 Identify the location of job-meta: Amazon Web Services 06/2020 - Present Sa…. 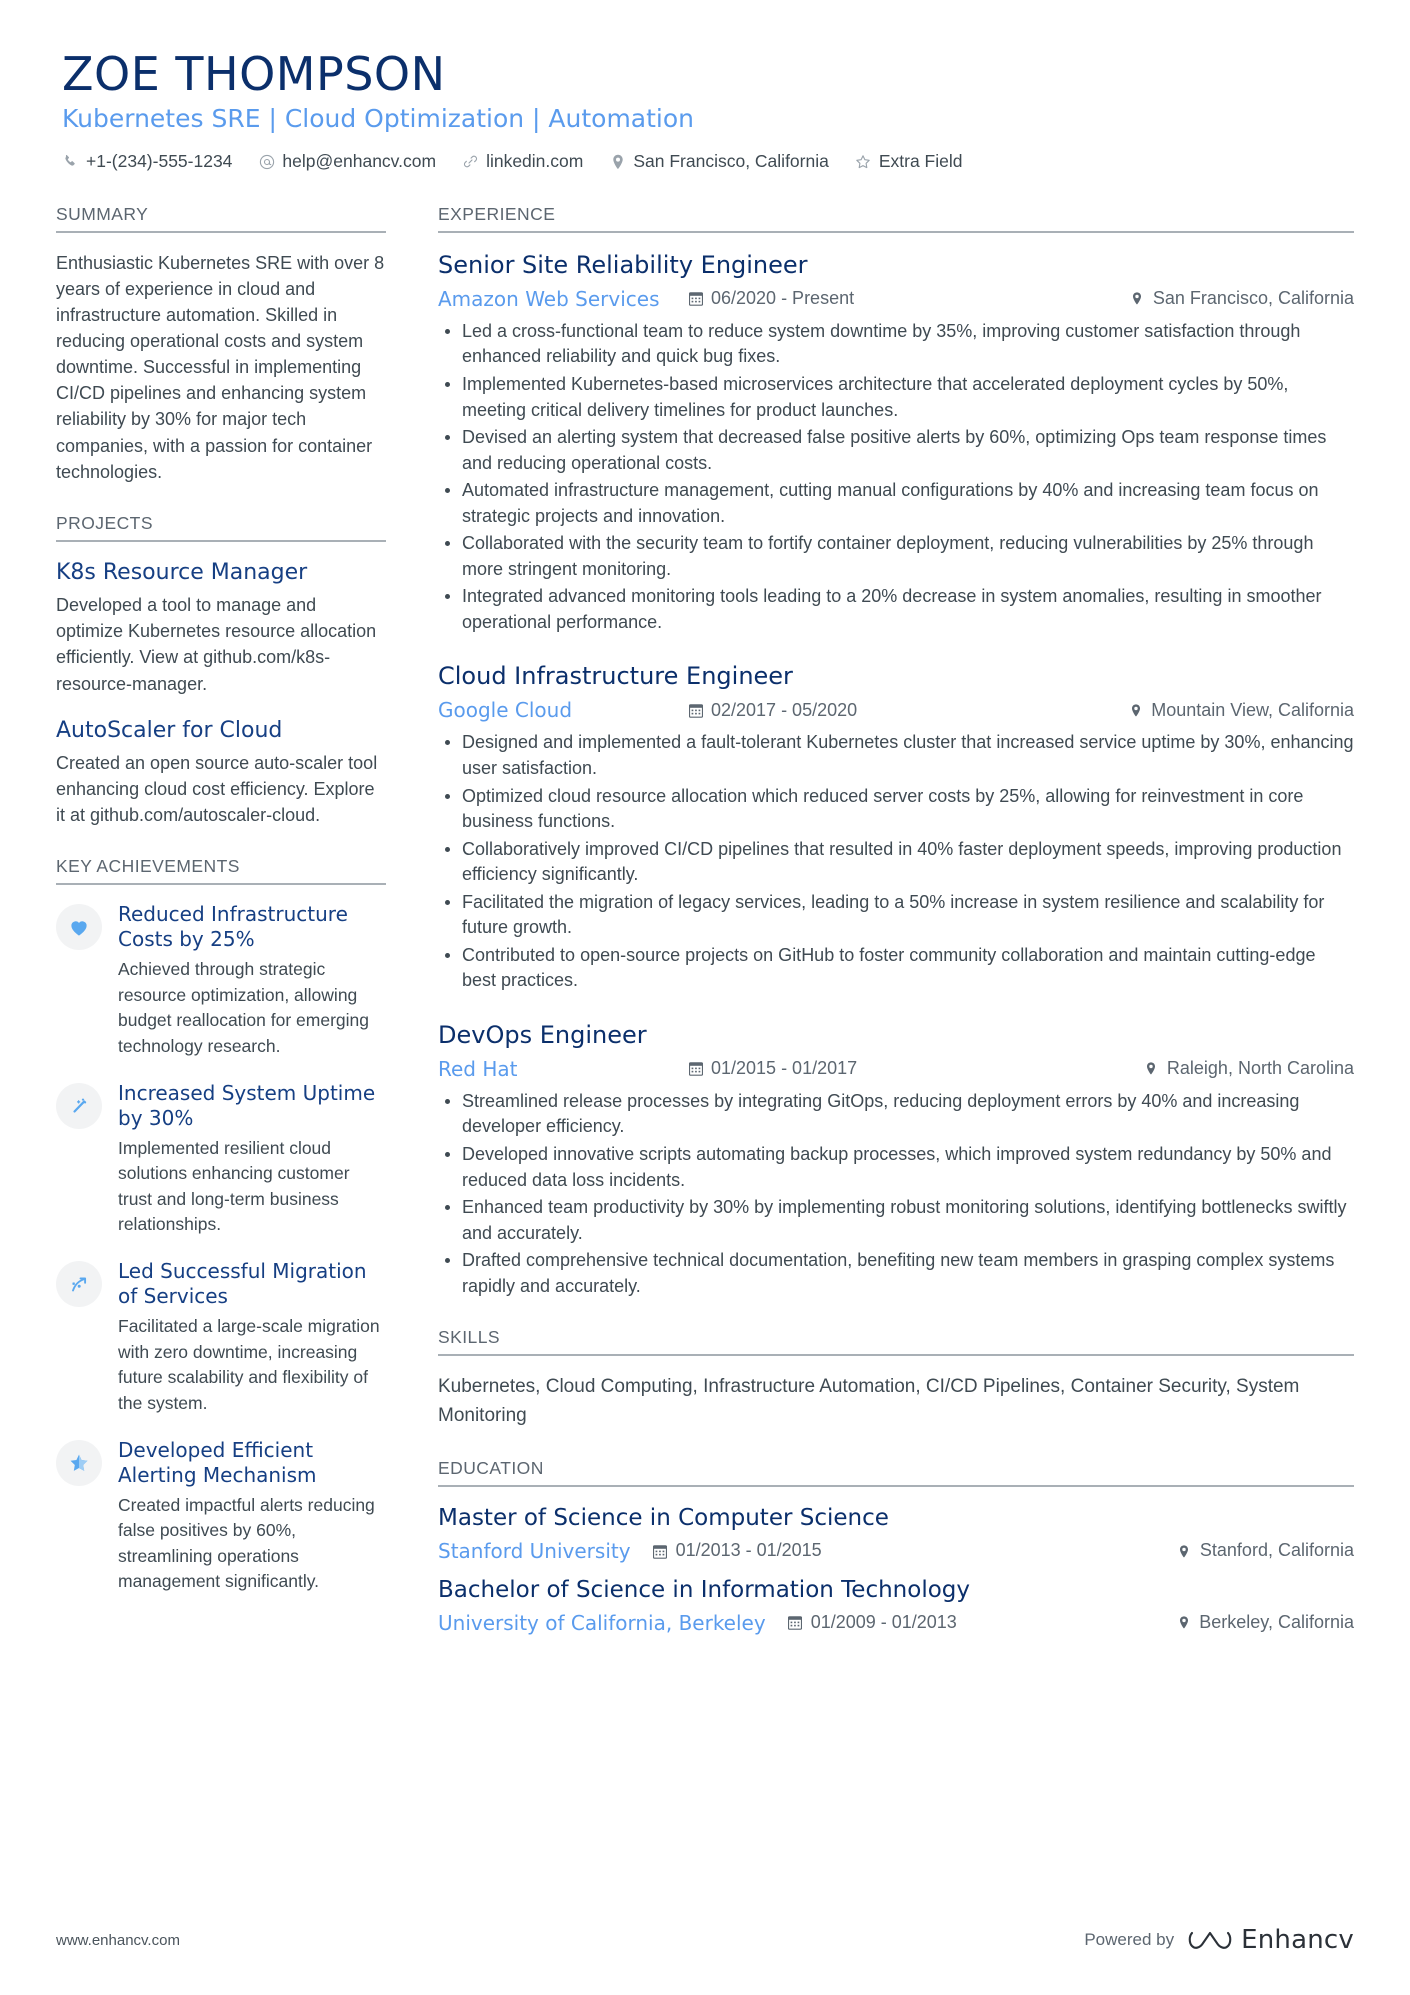
(896, 299).